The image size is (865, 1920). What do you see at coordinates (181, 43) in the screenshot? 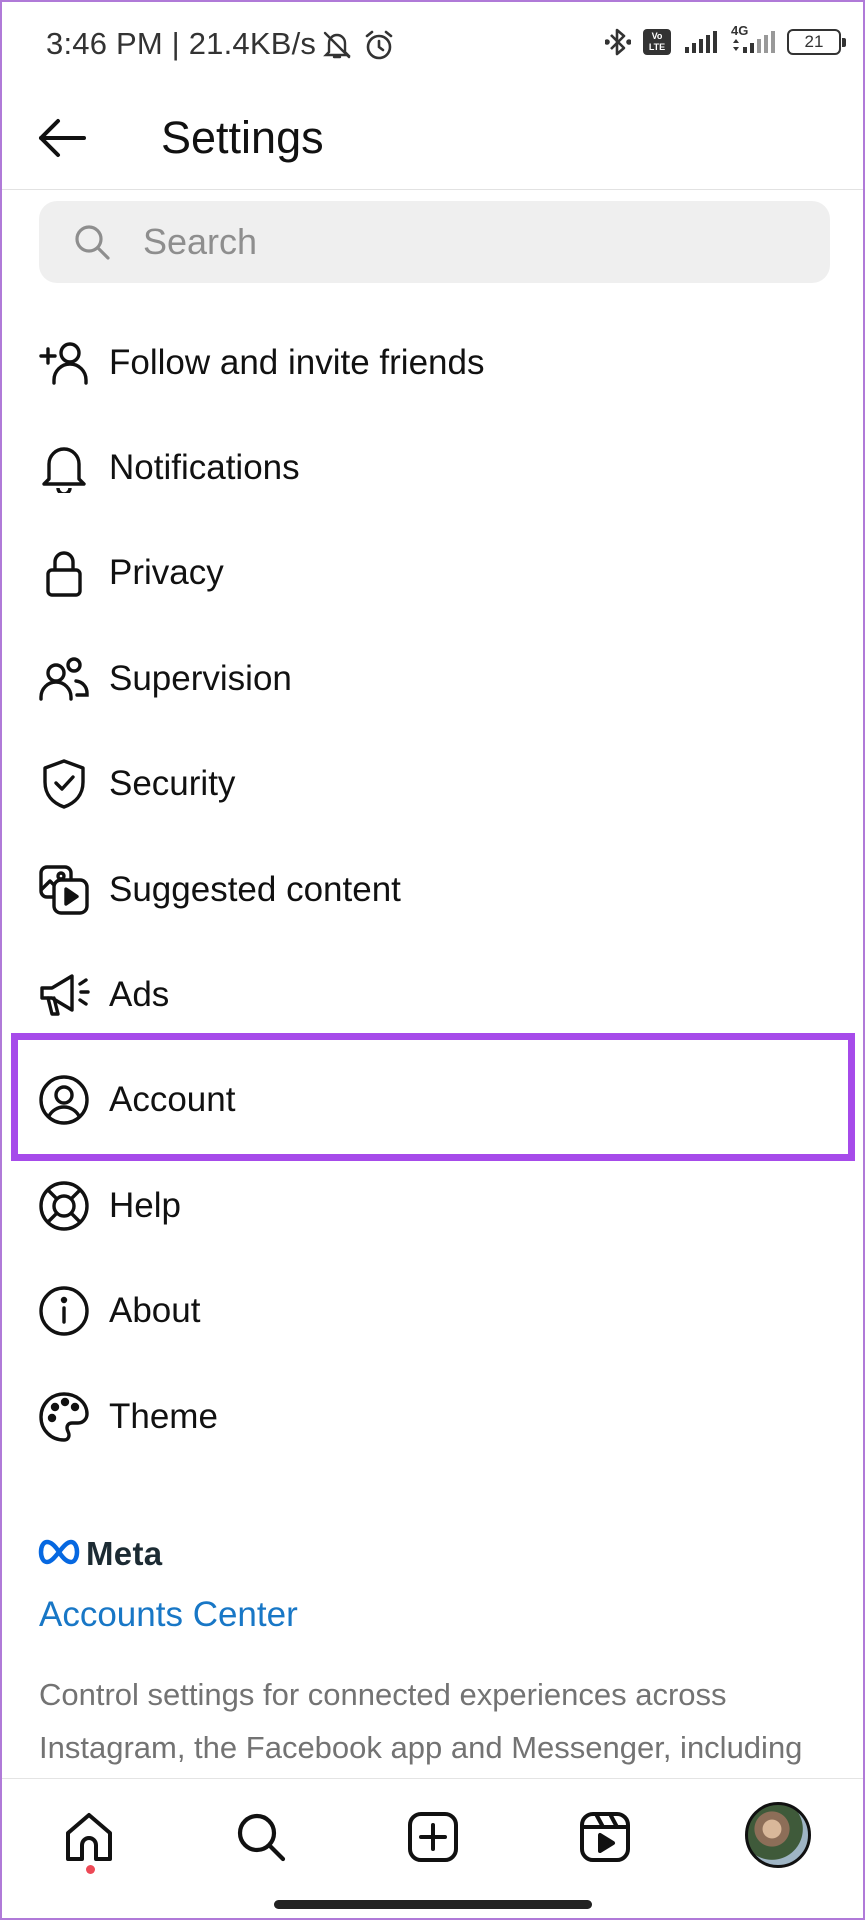
I see `status-time: 3:46 PM | 21.4KB/s` at bounding box center [181, 43].